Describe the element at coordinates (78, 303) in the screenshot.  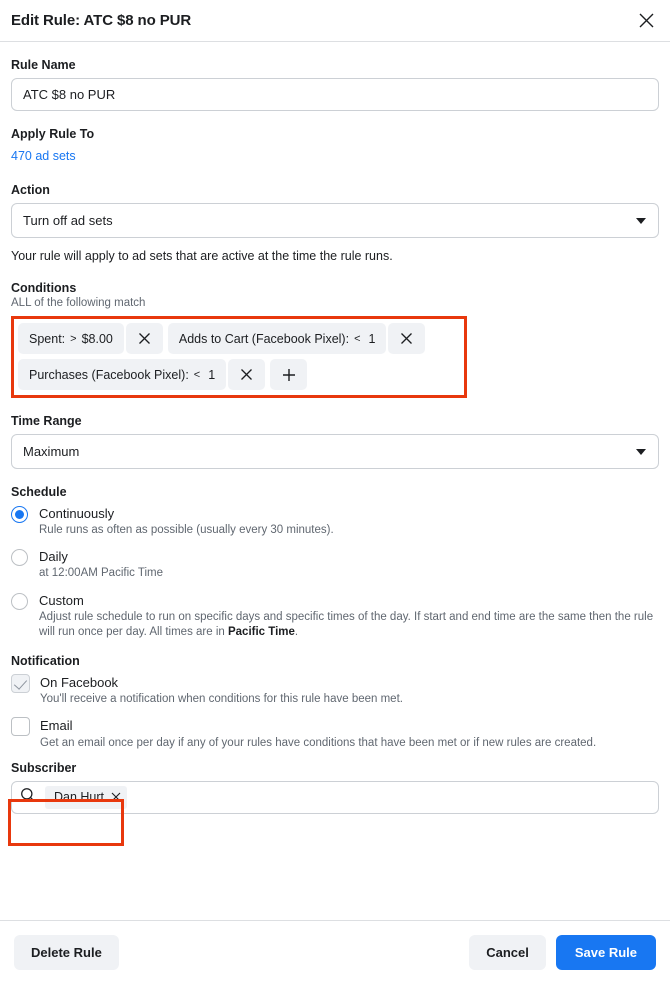
I see `conditions-sublabel: ALL of the following match` at that location.